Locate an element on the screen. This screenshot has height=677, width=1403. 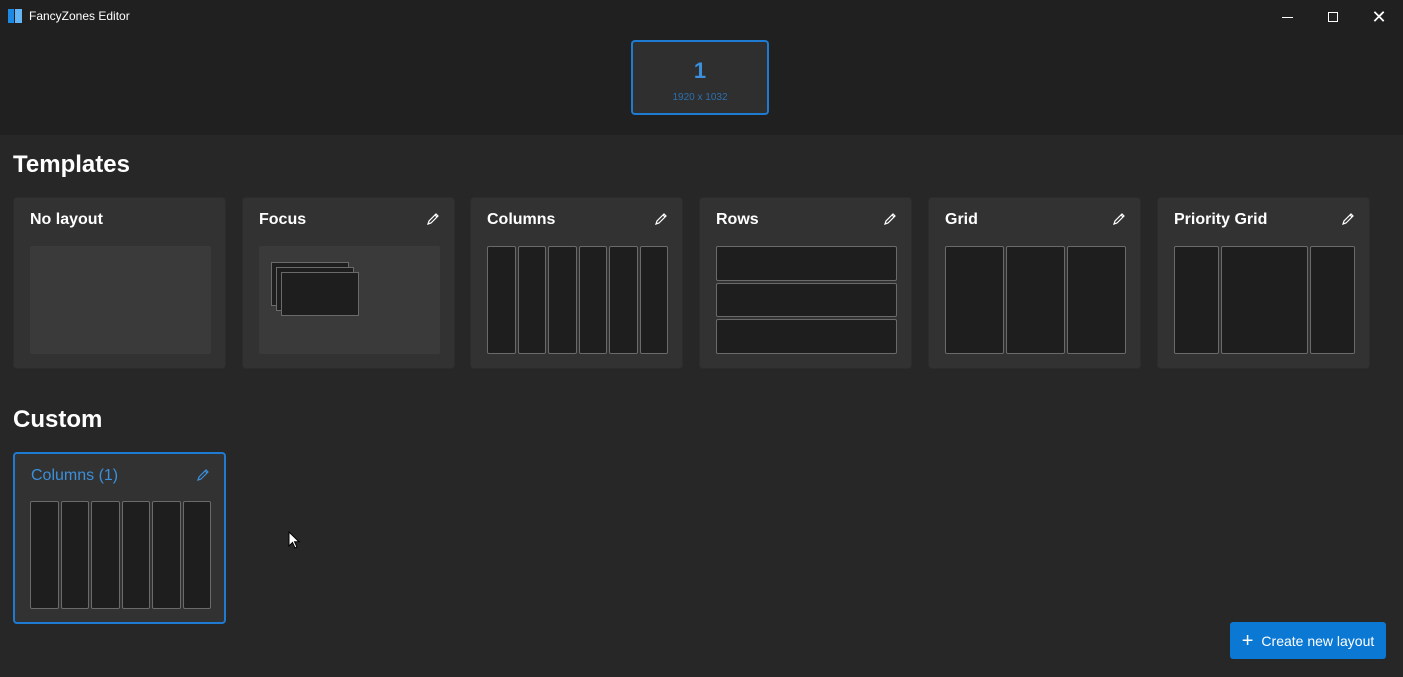
monitor-1: 1 1920 x 1032 is located at coordinates (700, 77).